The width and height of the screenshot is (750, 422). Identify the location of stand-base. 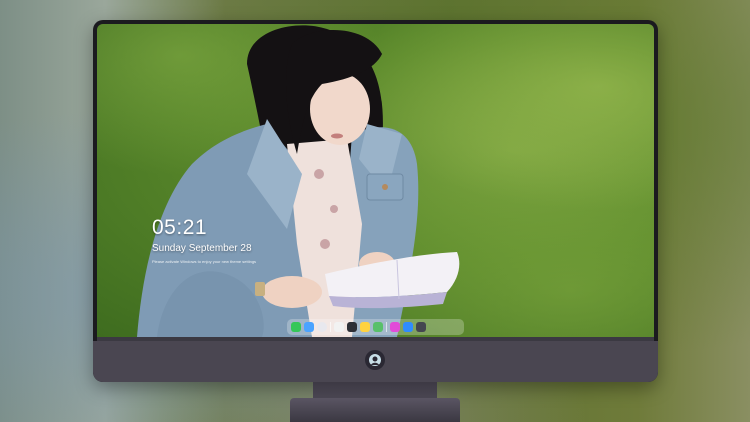
(375, 410).